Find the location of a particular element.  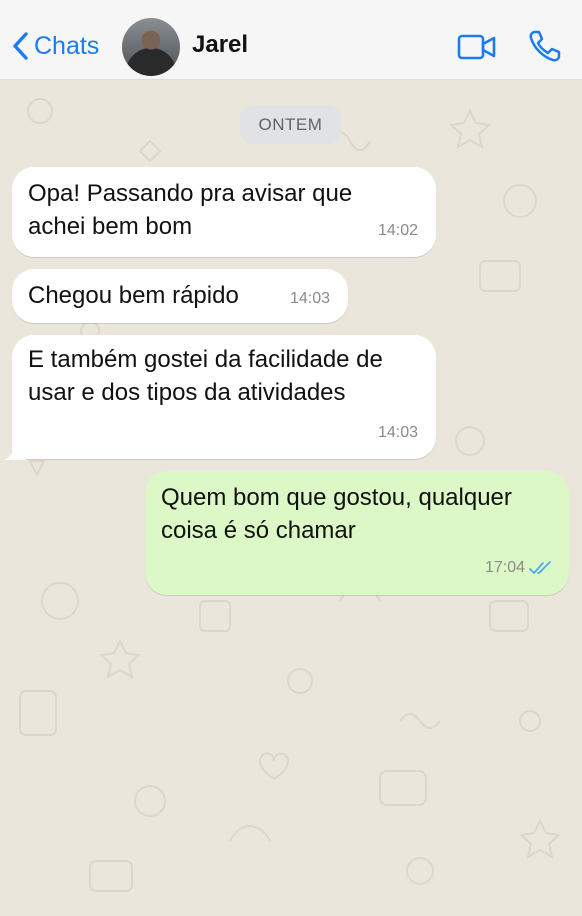

read-receipt-icon is located at coordinates (540, 567).